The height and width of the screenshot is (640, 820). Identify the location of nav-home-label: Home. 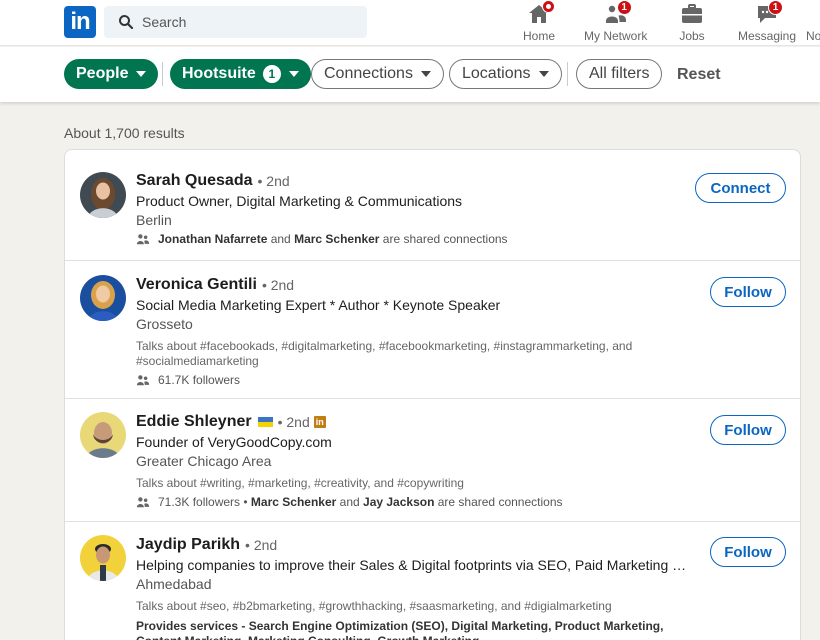
(539, 36).